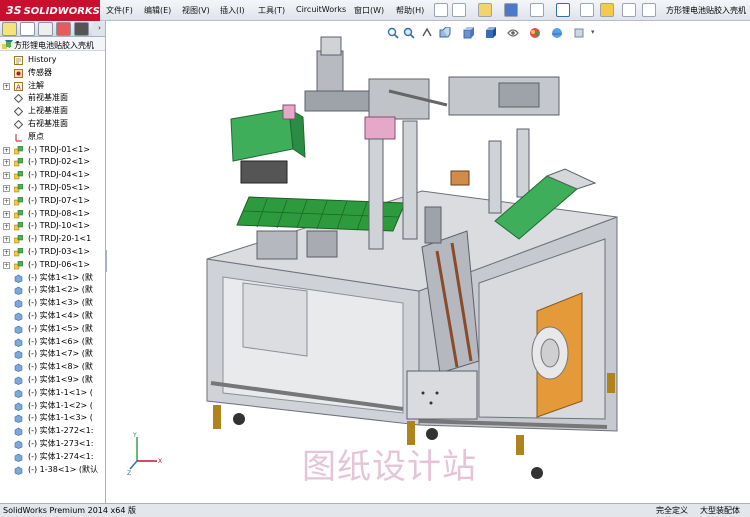 This screenshot has width=750, height=517. I want to click on rebuild-icon, so click(607, 10).